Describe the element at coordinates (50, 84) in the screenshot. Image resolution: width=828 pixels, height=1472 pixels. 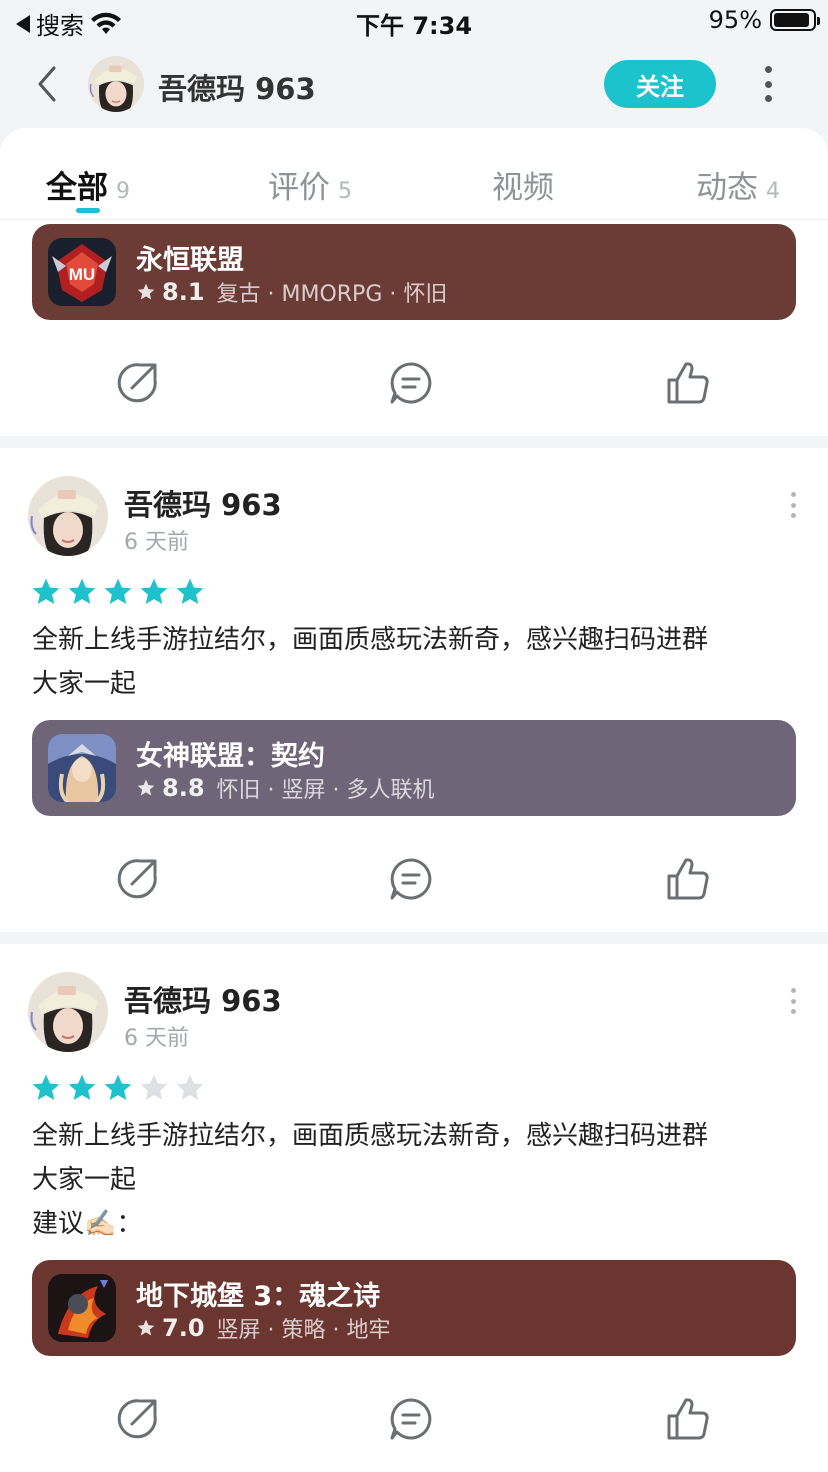
I see `back-arrow-icon` at that location.